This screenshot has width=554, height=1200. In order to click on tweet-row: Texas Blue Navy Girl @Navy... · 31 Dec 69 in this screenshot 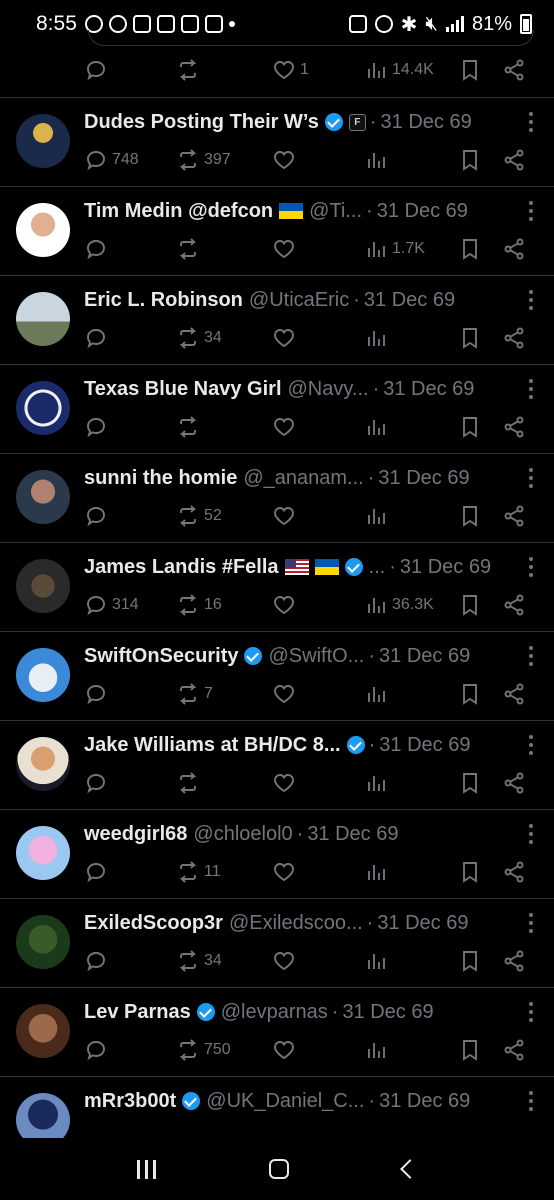, I will do `click(277, 409)`.